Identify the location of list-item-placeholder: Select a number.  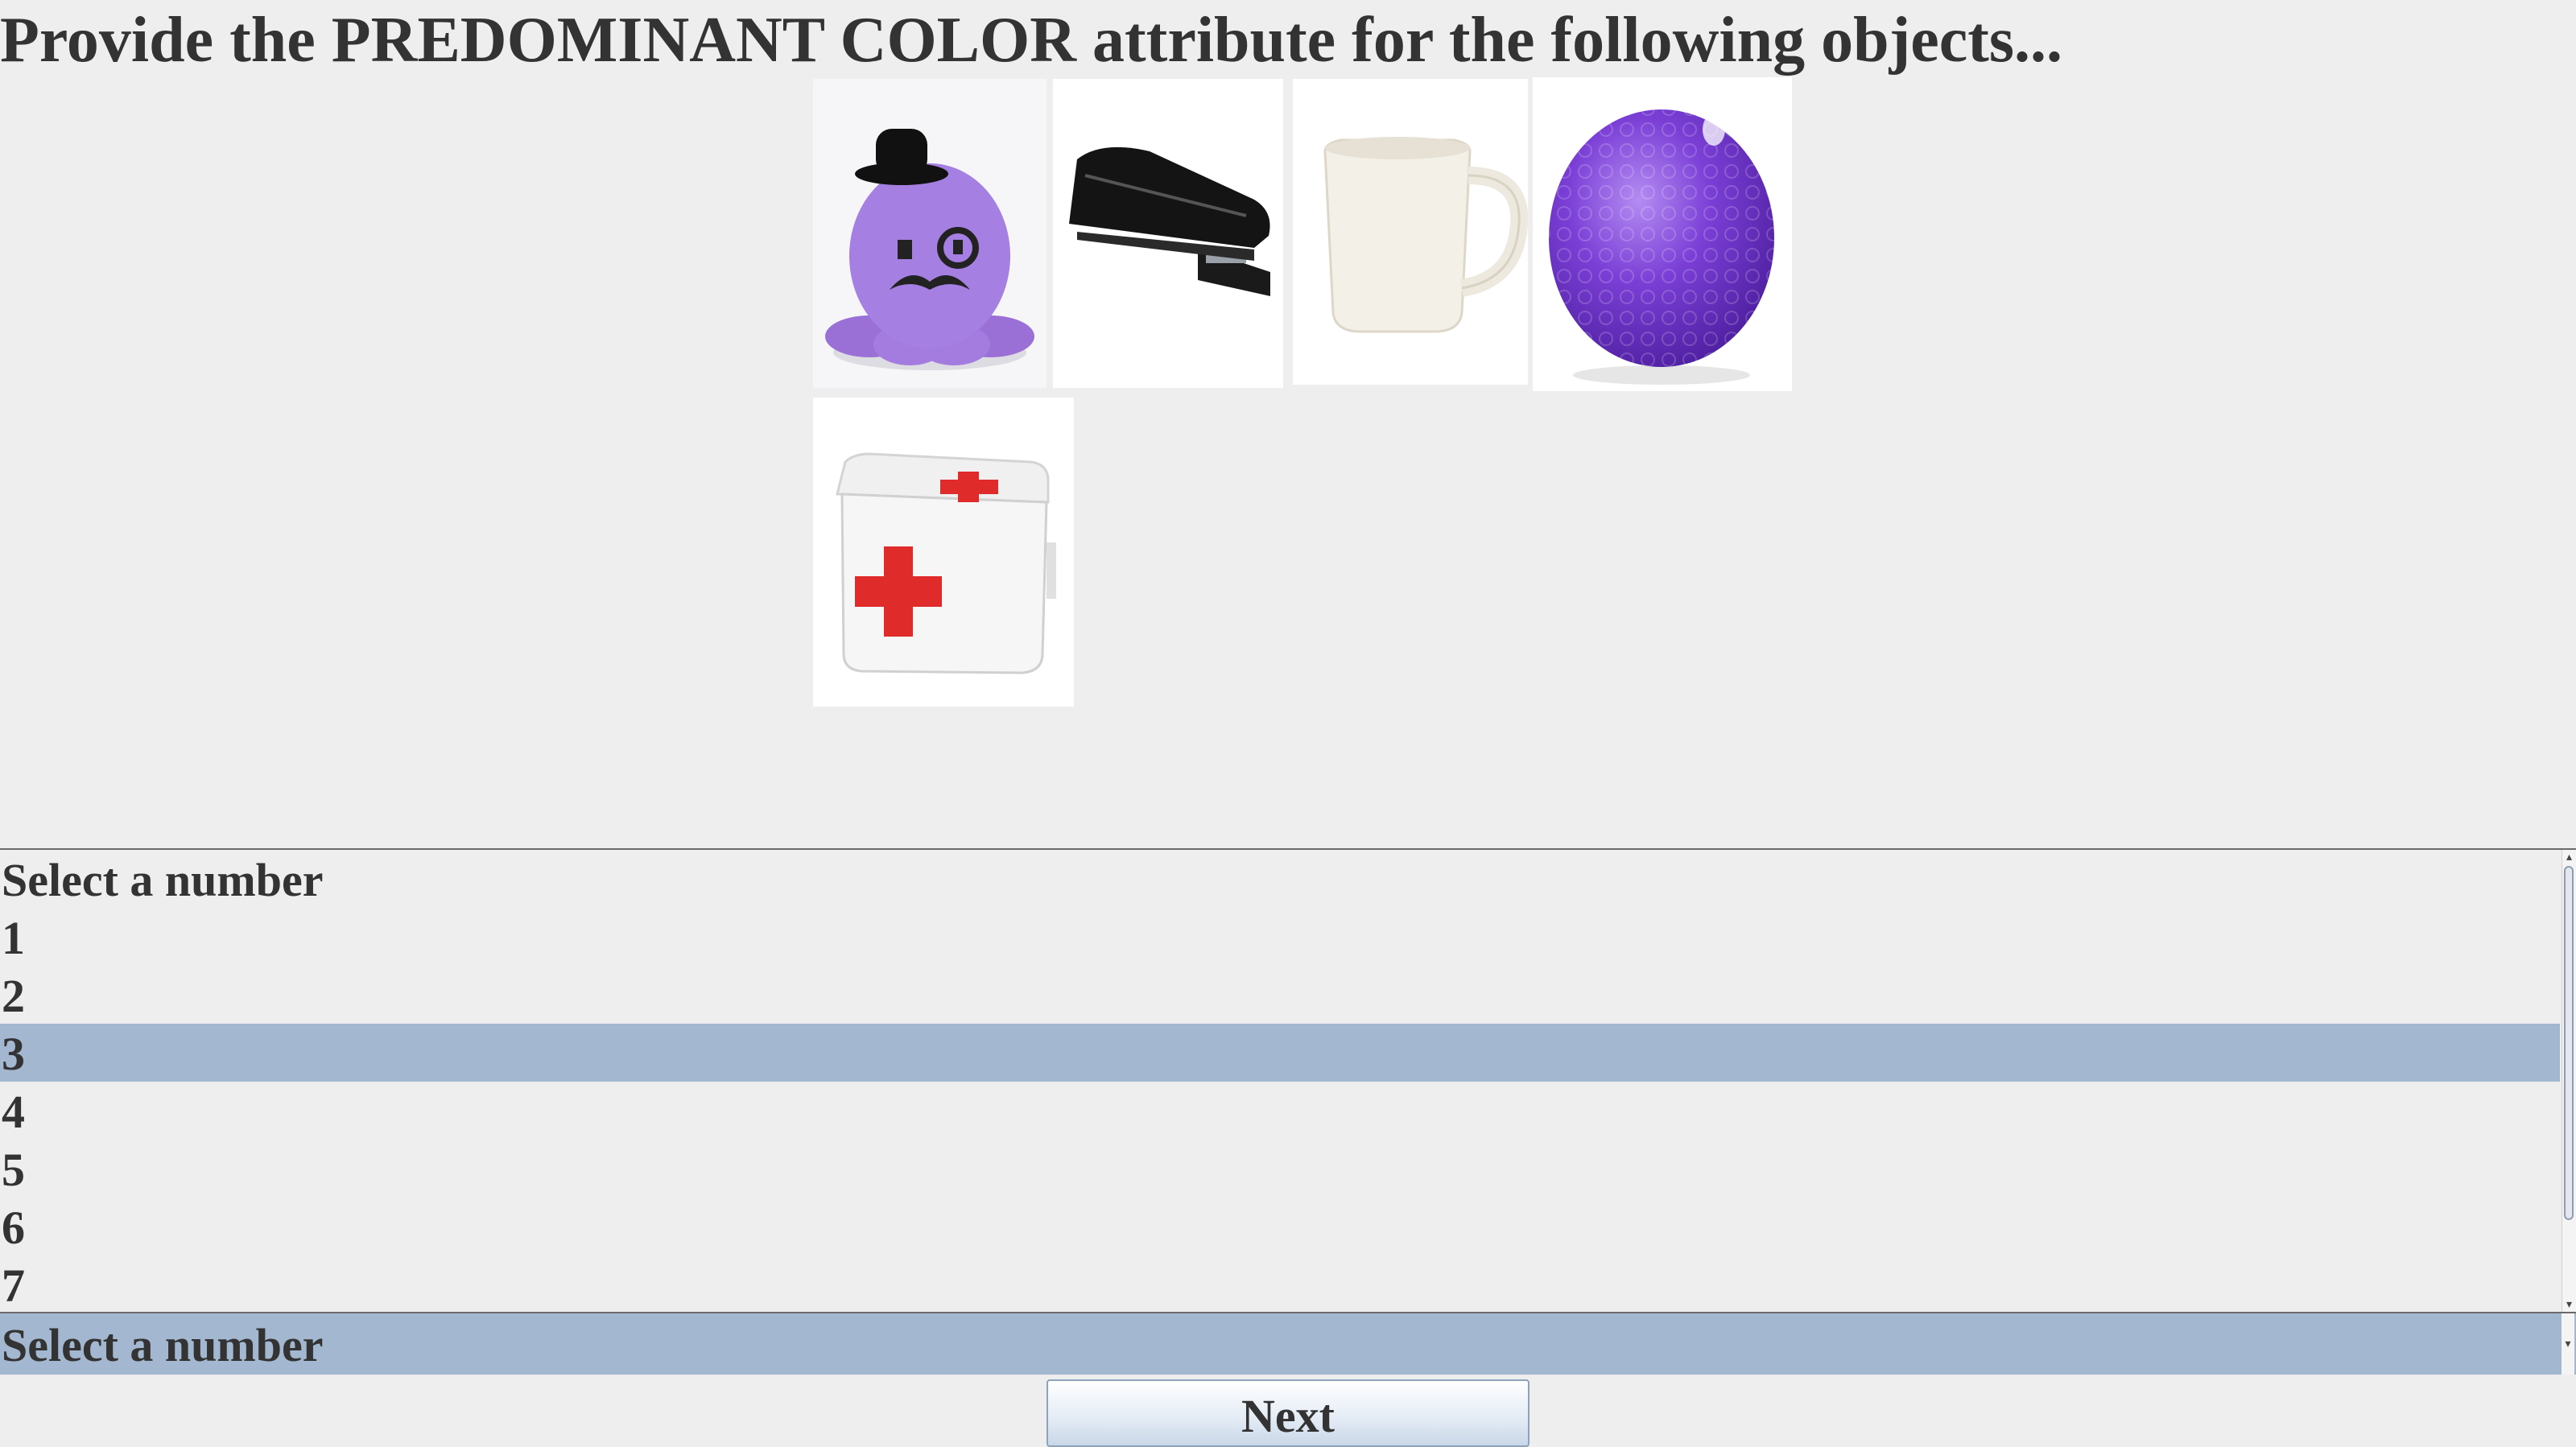
(1280, 879).